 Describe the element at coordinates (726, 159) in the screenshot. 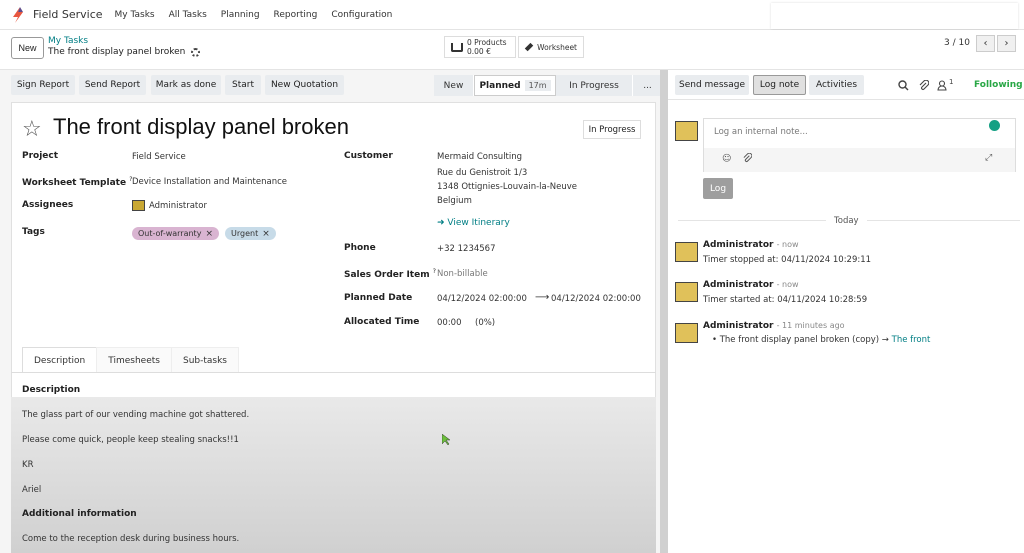

I see `emoji-icon: ☺` at that location.